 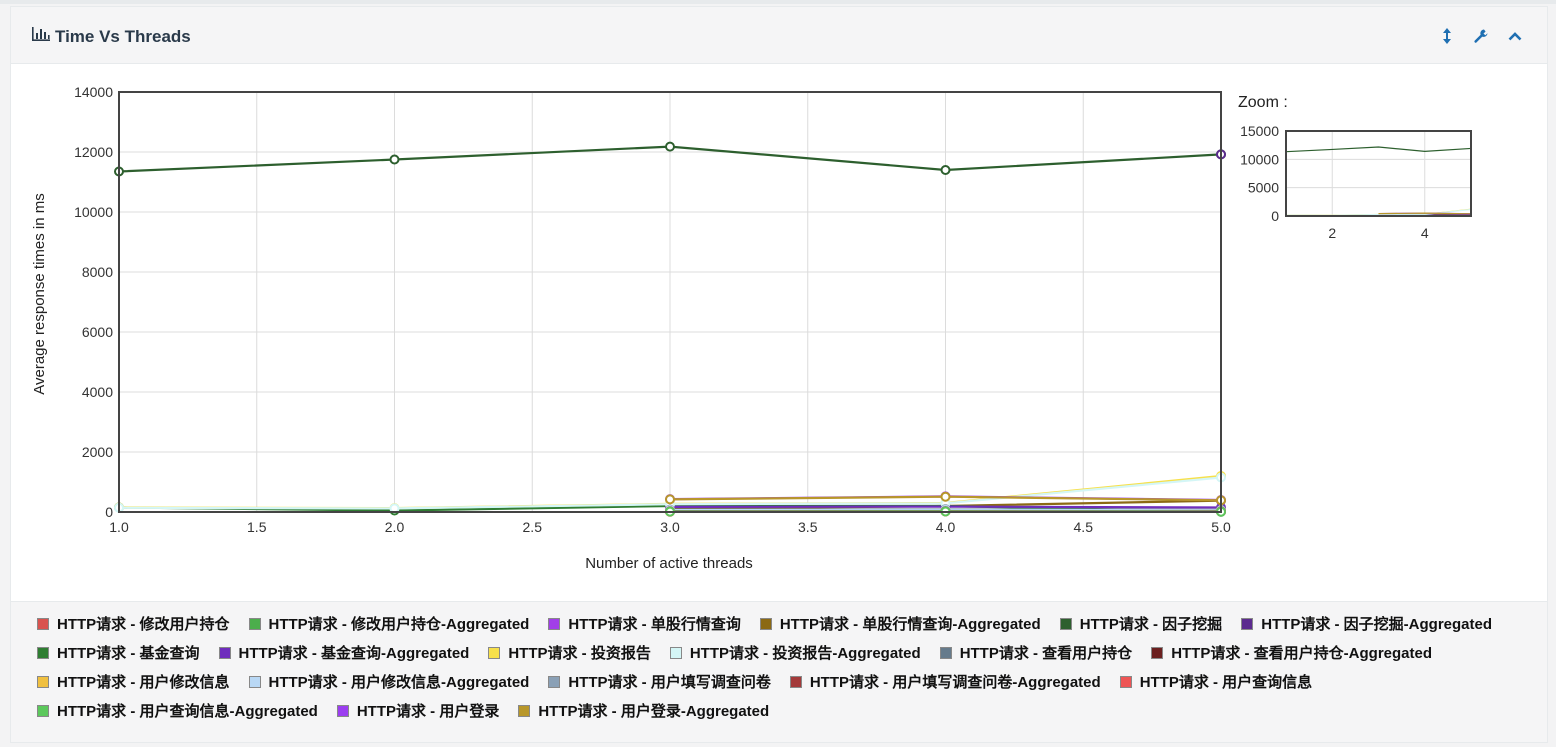 I want to click on legend-item: HTTP请求 - 用户登录-Aggregated, so click(x=643, y=710).